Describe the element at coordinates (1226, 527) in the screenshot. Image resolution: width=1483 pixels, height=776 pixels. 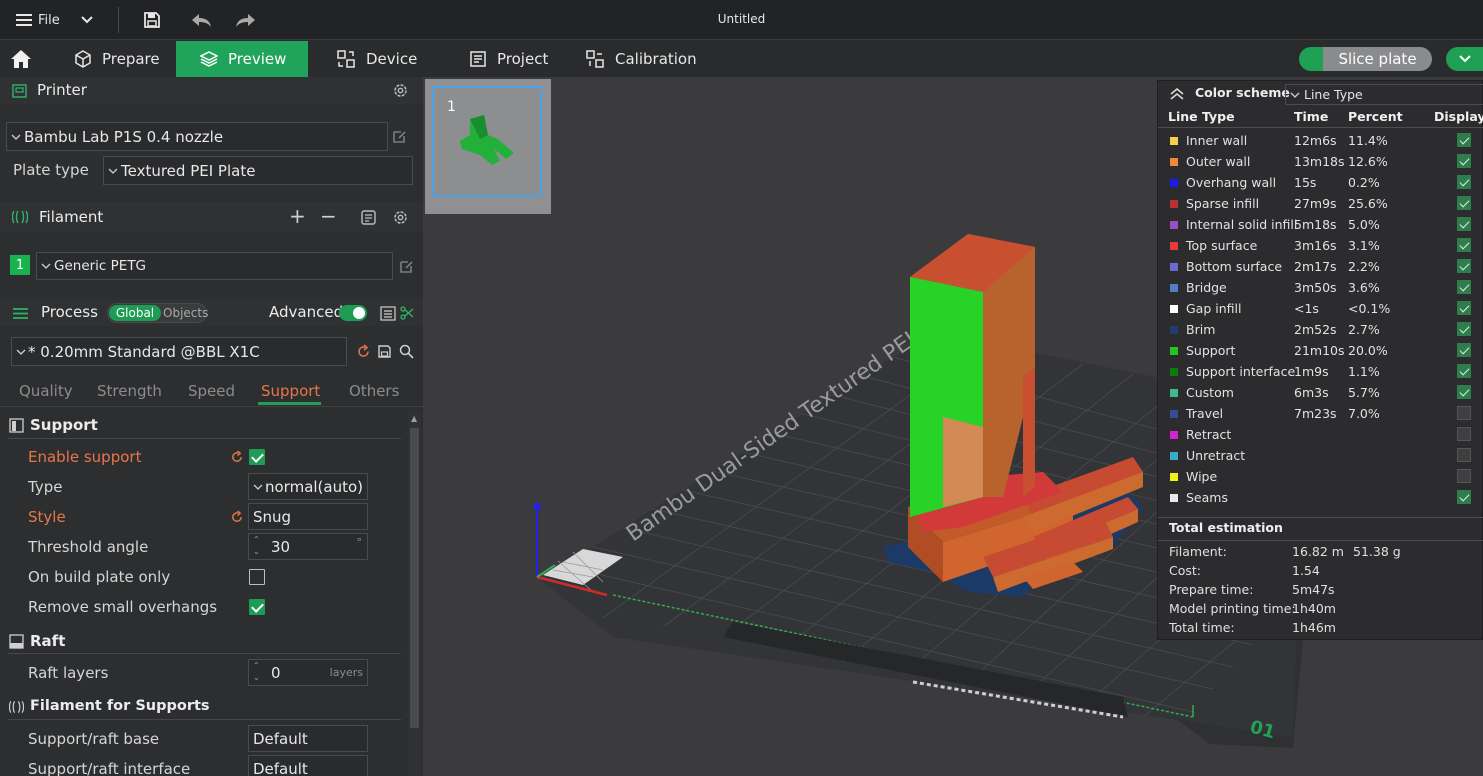
I see `total-estimation-title: Total estimation` at that location.